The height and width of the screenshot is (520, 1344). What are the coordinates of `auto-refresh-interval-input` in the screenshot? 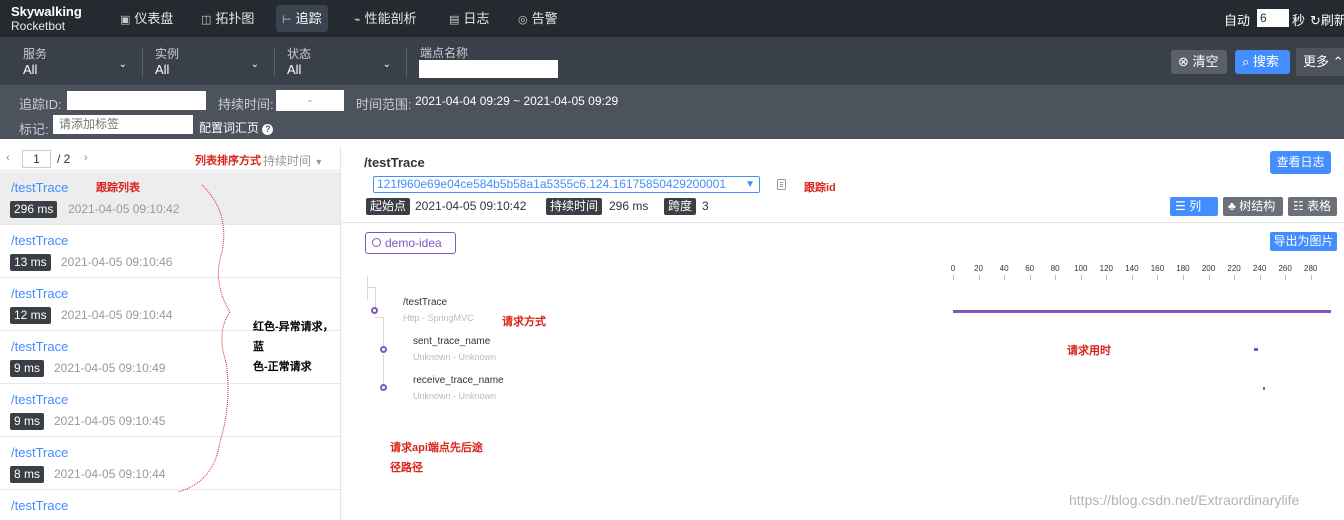 It's located at (1273, 18).